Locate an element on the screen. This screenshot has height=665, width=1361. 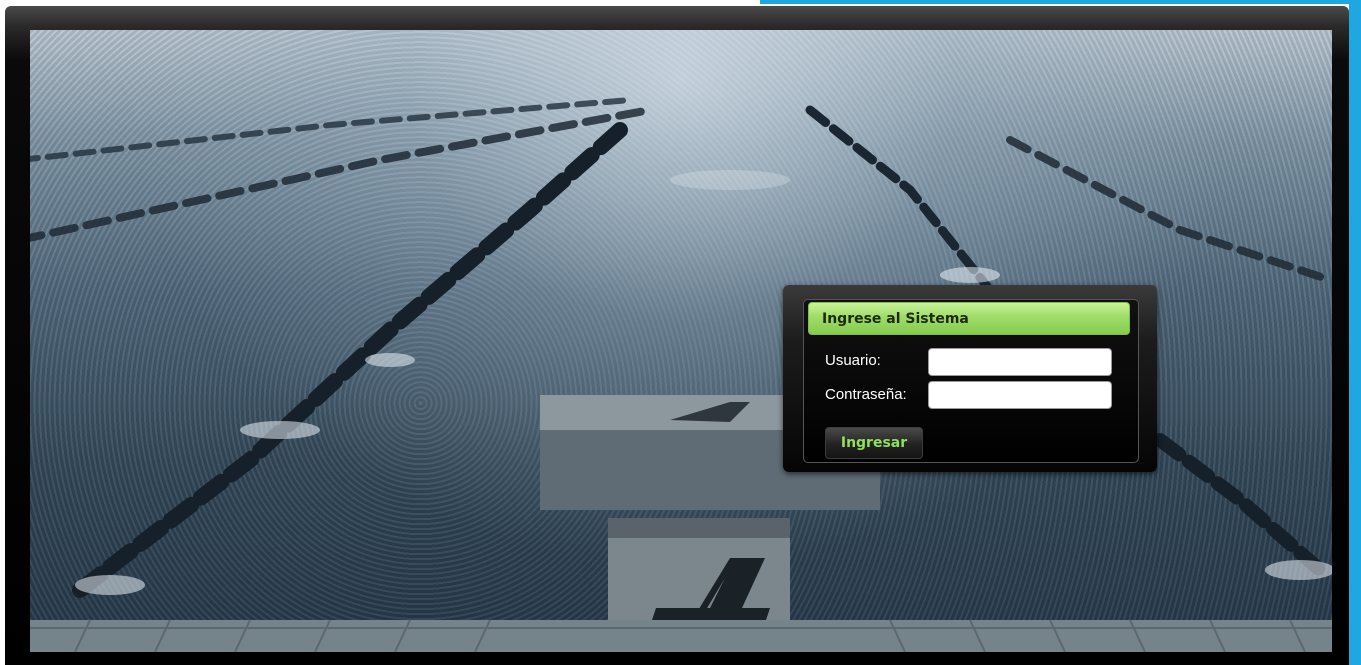
password-label: Contraseña: is located at coordinates (866, 394).